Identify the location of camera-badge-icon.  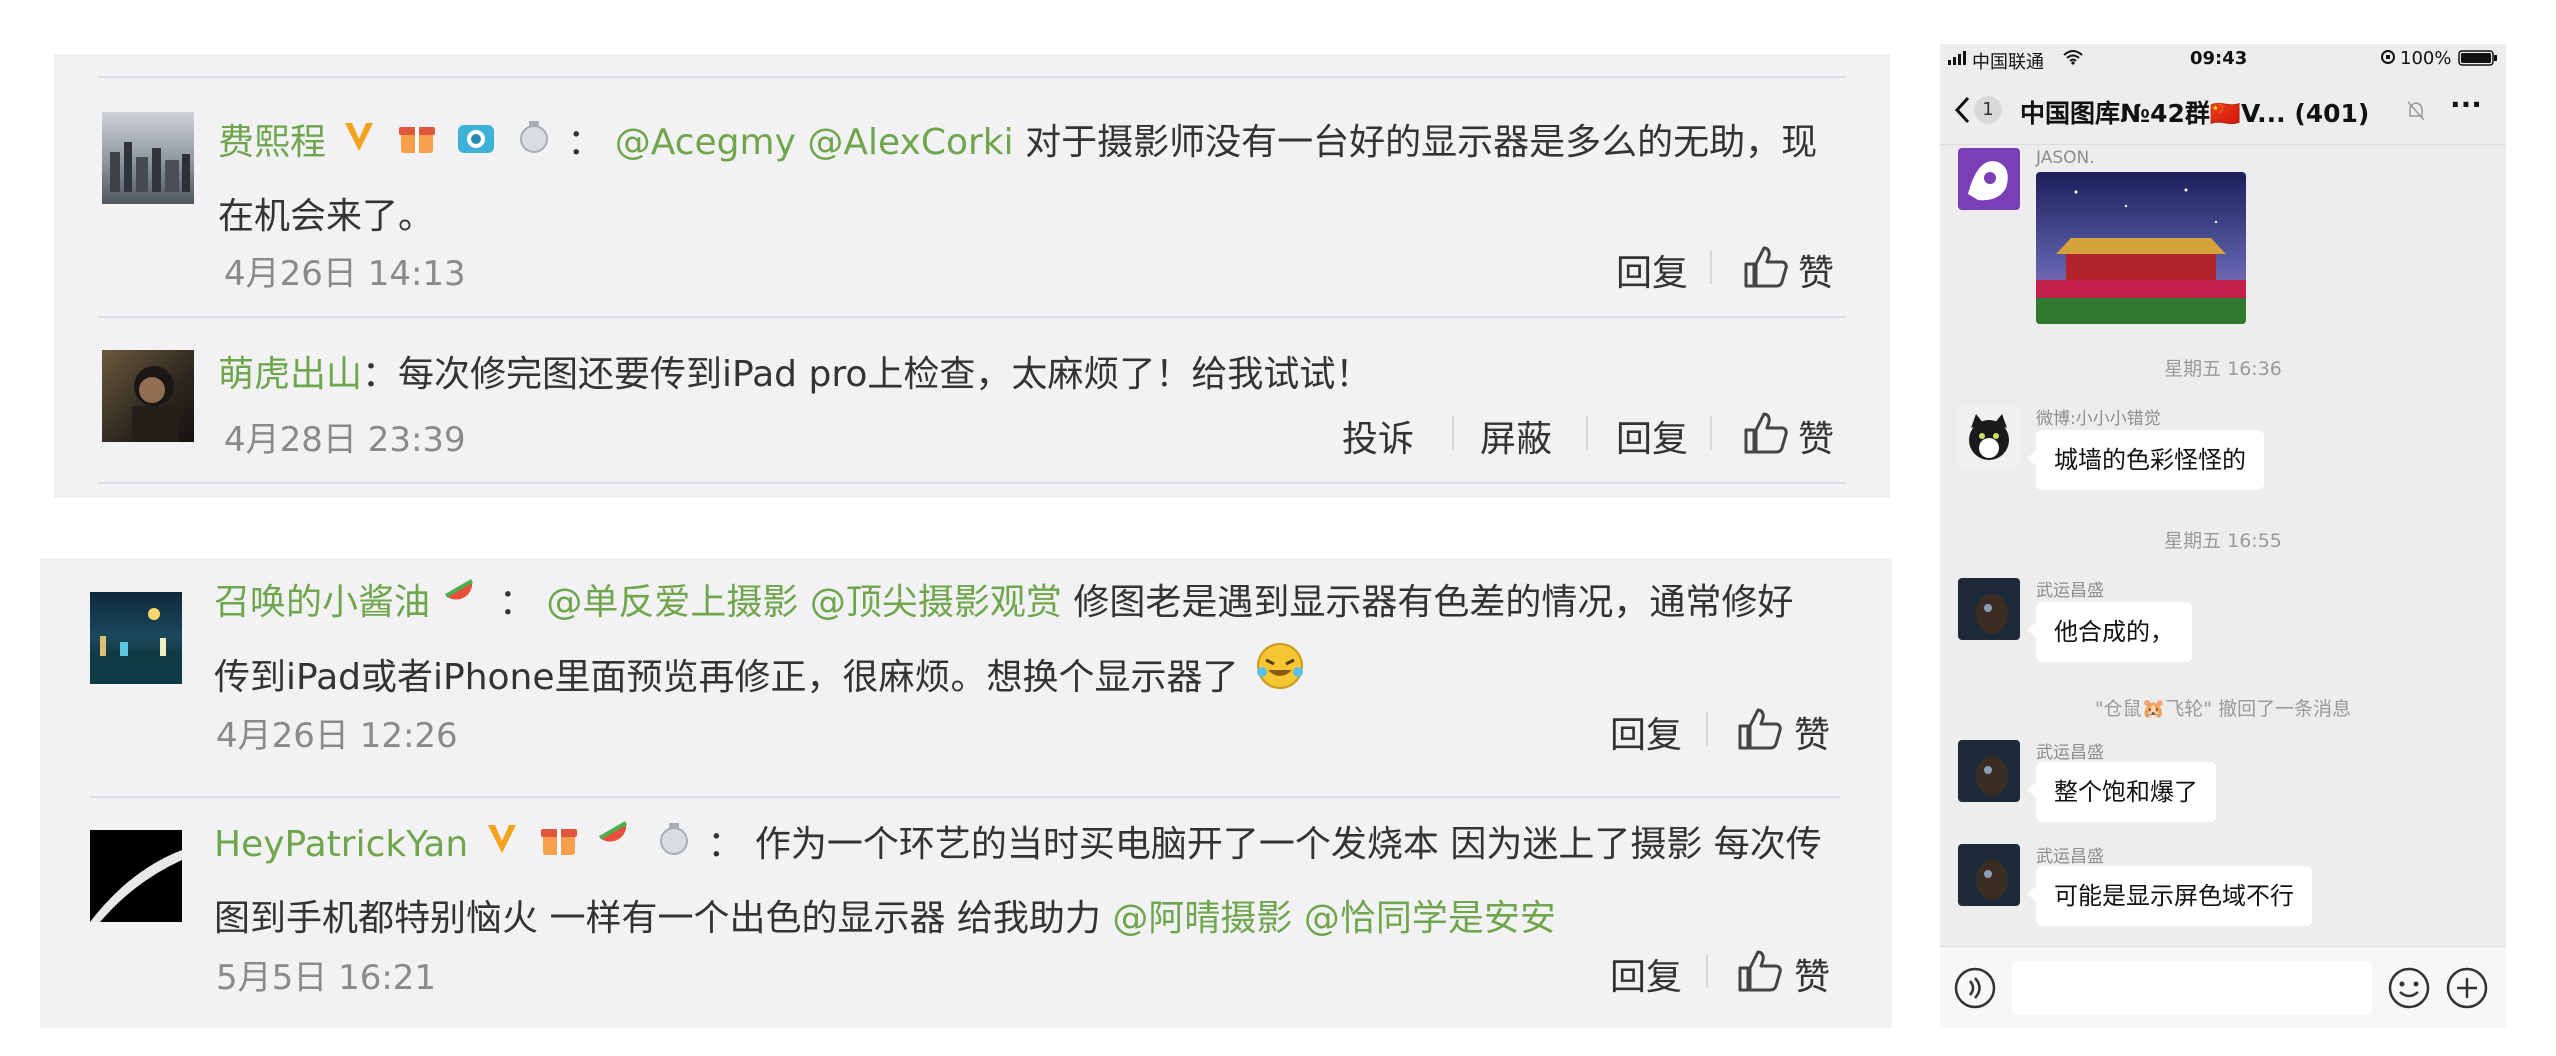
(476, 144).